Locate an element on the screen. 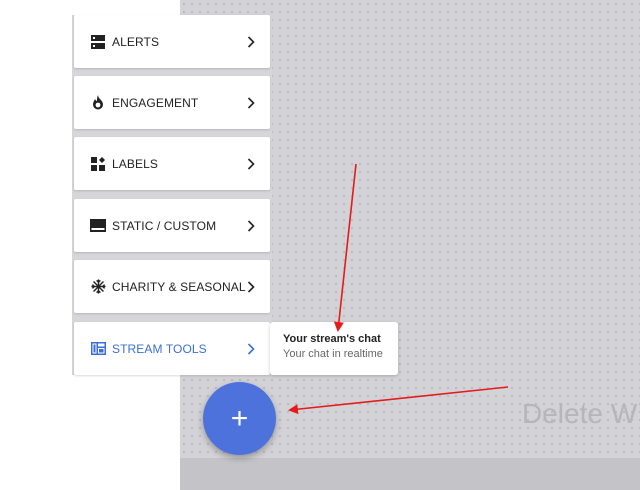 This screenshot has height=490, width=640. add-widget-button: + is located at coordinates (239, 418).